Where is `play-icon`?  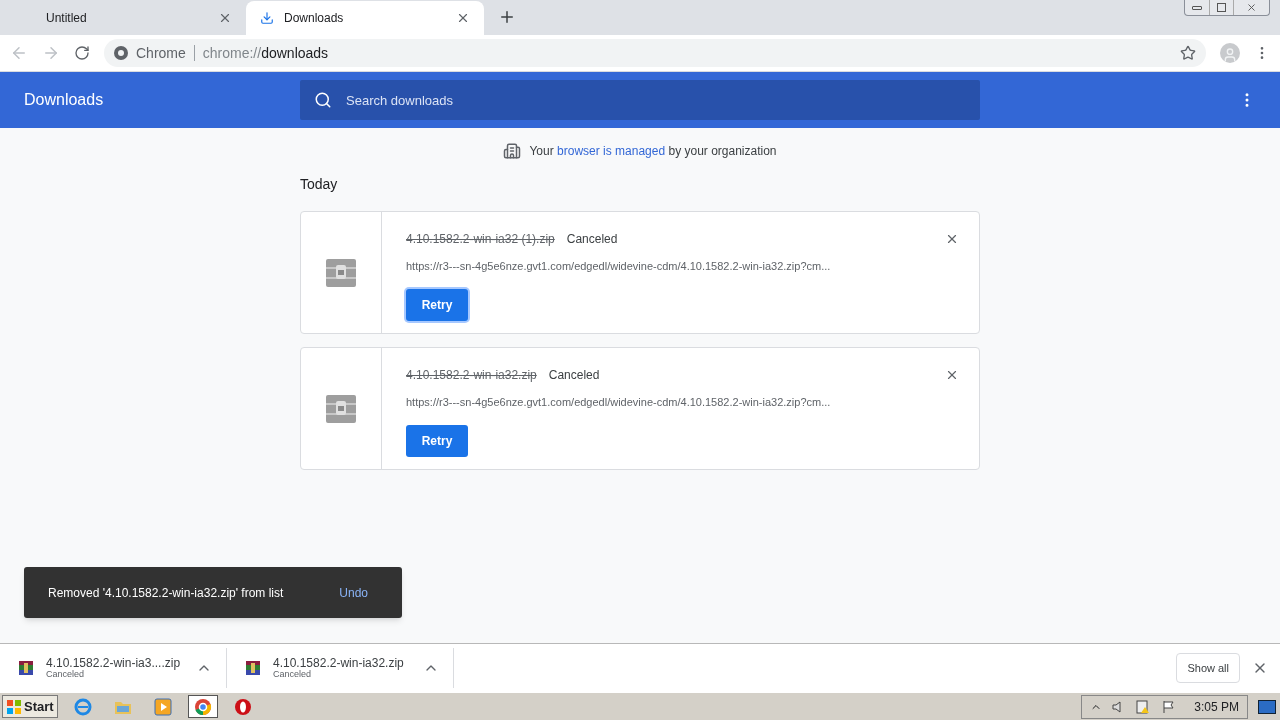 play-icon is located at coordinates (162, 706).